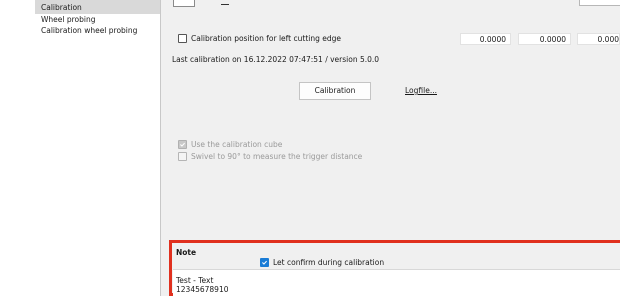 The image size is (620, 300). What do you see at coordinates (184, 3) in the screenshot?
I see `partial-control` at bounding box center [184, 3].